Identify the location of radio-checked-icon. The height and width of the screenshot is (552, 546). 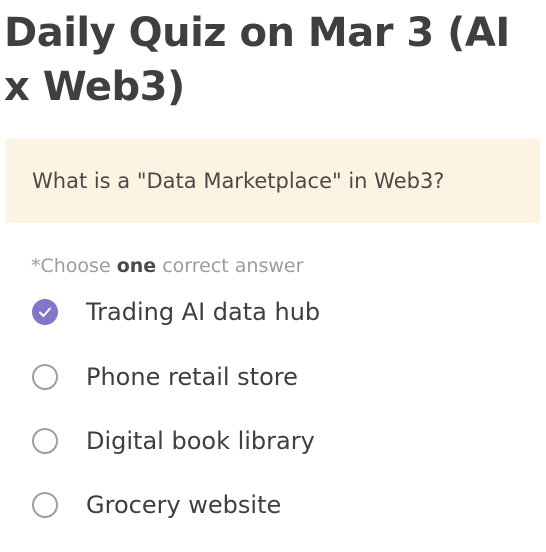
(45, 312).